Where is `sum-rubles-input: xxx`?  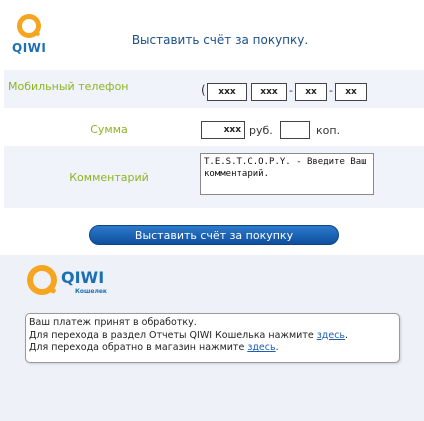
sum-rubles-input: xxx is located at coordinates (223, 130).